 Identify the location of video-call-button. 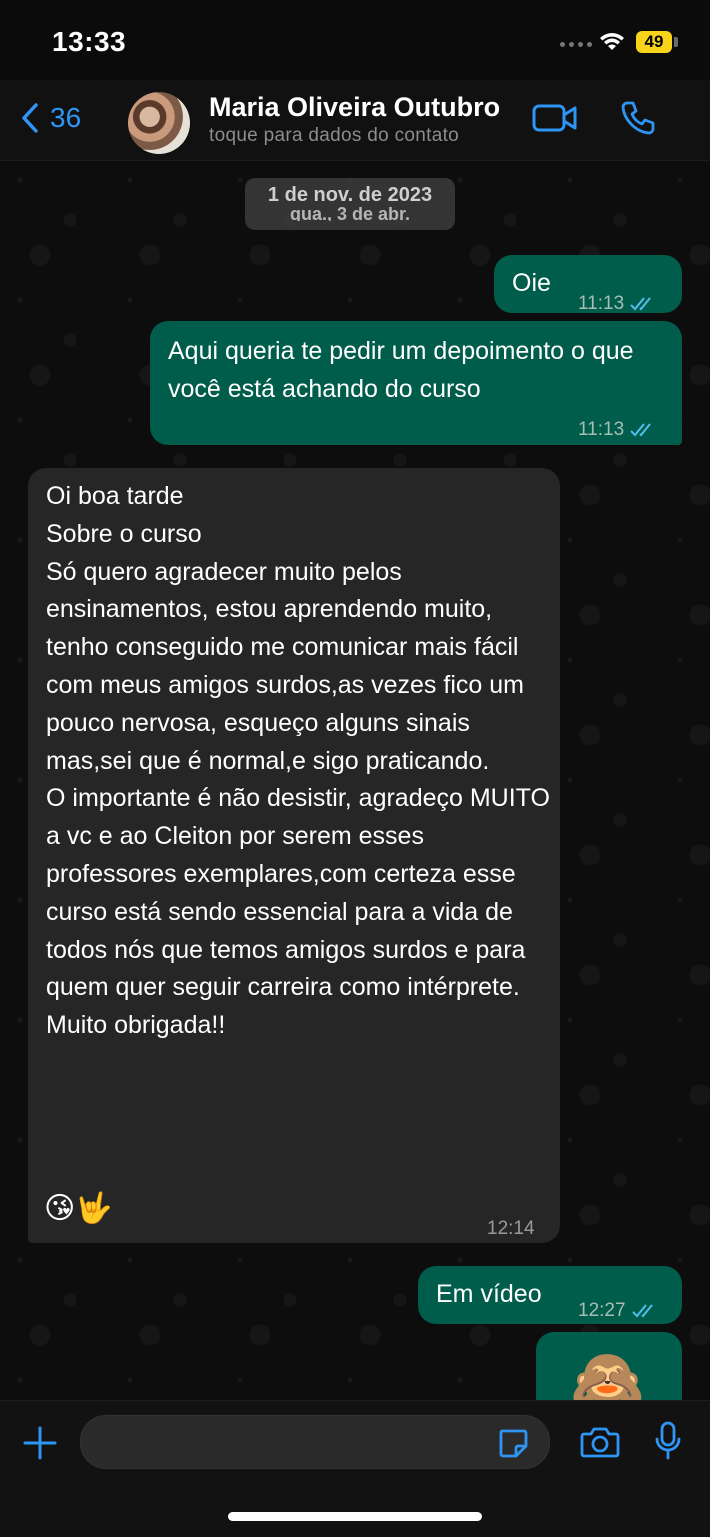
(555, 120).